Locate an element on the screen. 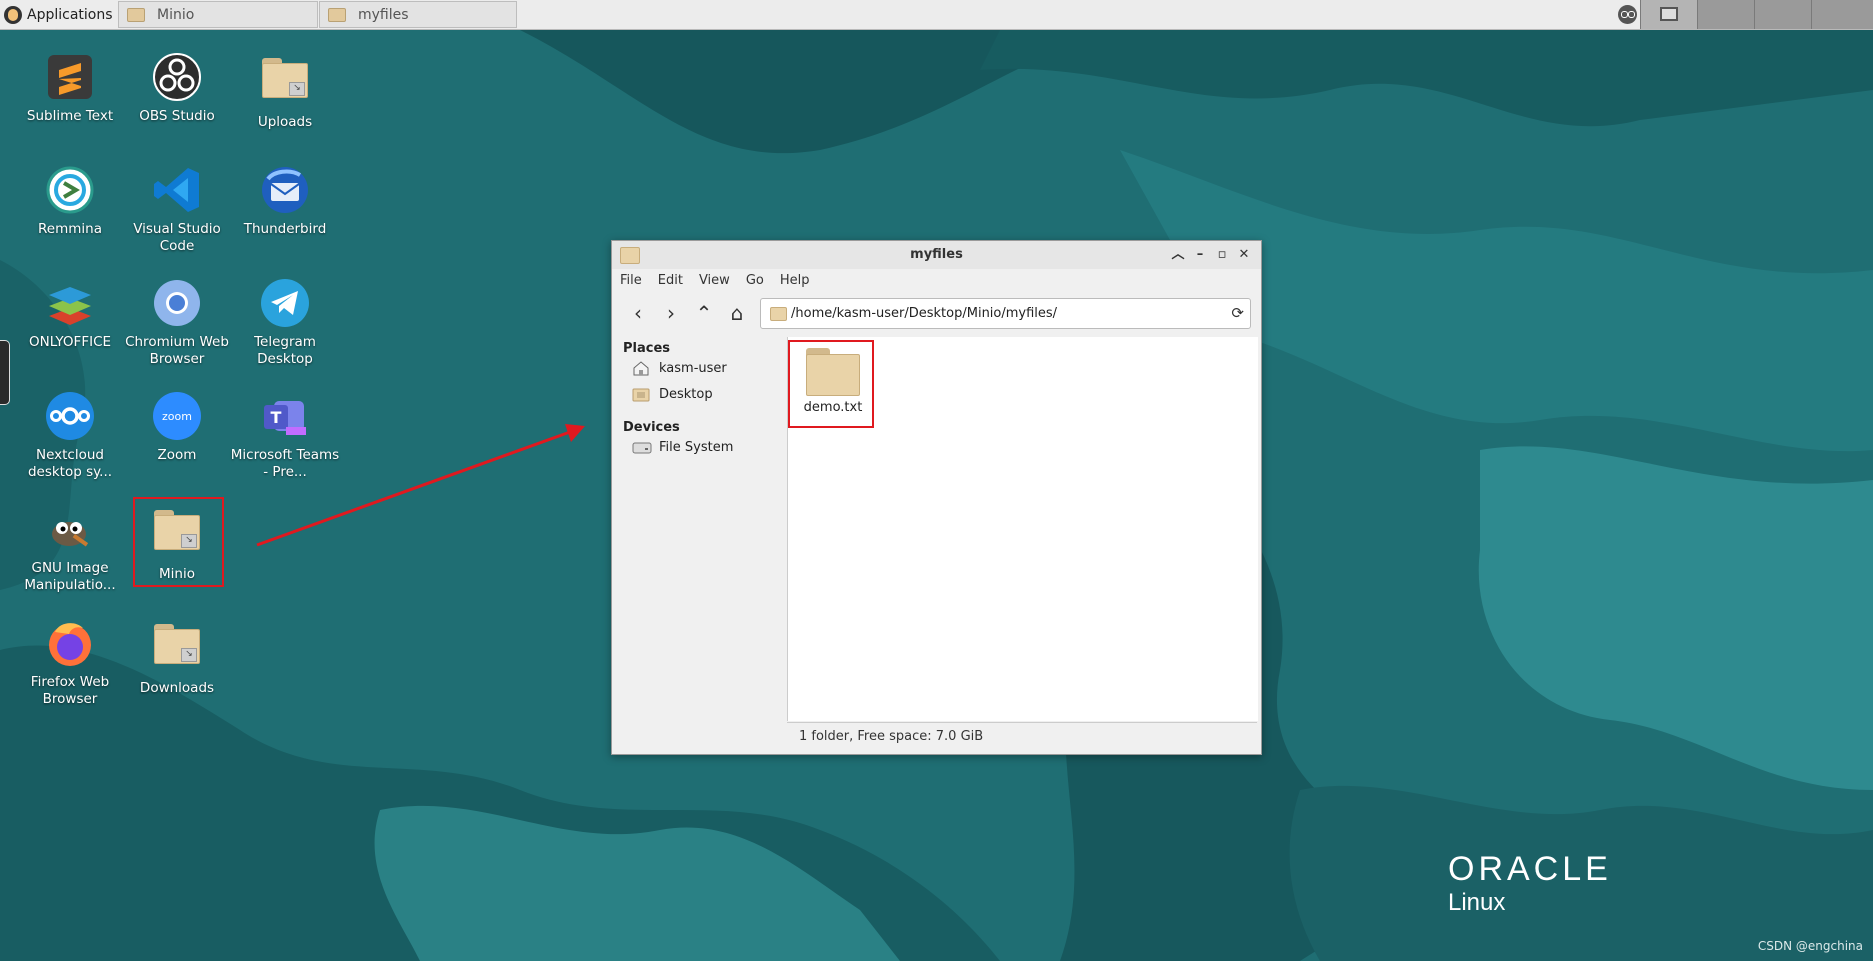 This screenshot has width=1873, height=961. desktop-icon is located at coordinates (641, 394).